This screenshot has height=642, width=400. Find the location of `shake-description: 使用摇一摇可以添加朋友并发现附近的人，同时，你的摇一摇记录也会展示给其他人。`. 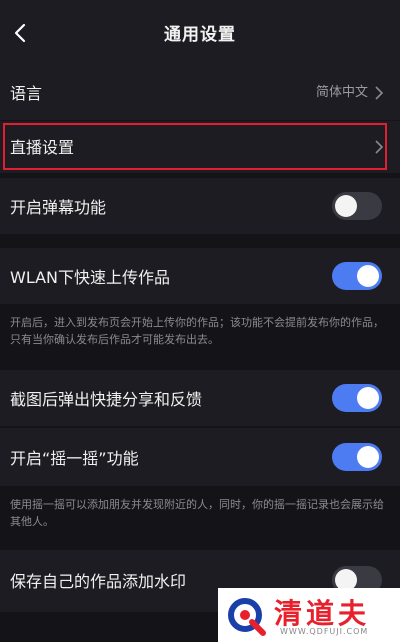

shake-description: 使用摇一摇可以添加朋友并发现附近的人，同时，你的摇一摇记录也会展示给其他人。 is located at coordinates (197, 513).